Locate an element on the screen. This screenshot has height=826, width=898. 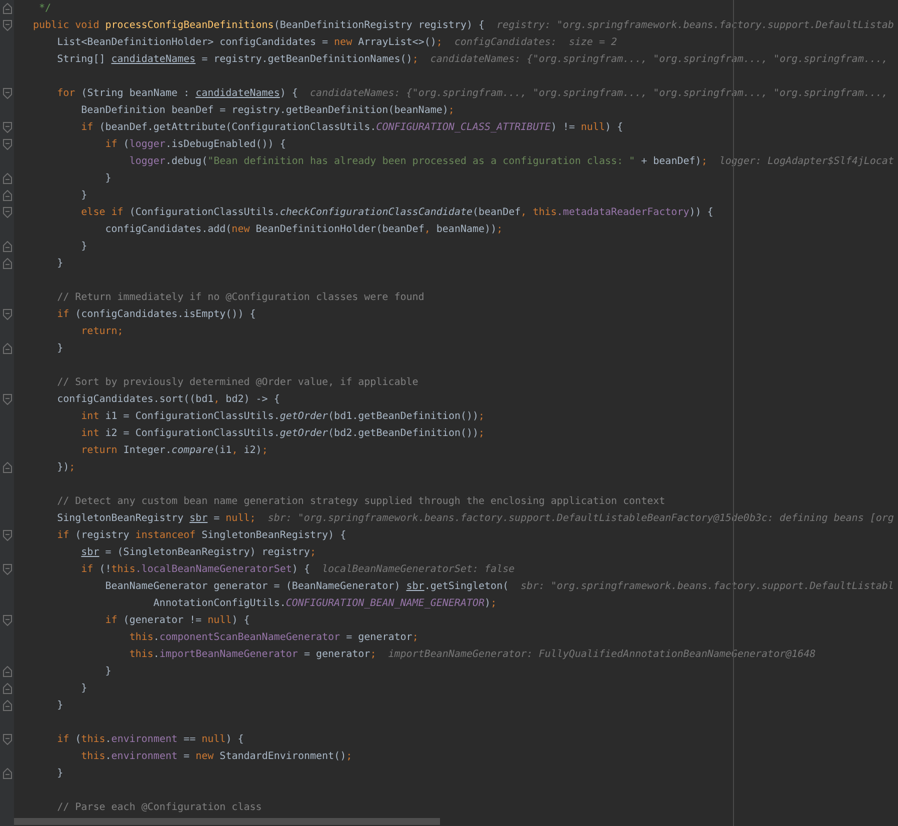
inline-hint: candidateNames: {"org.springfram..., "org.springfram..., "org.springfram..., is located at coordinates (659, 59).